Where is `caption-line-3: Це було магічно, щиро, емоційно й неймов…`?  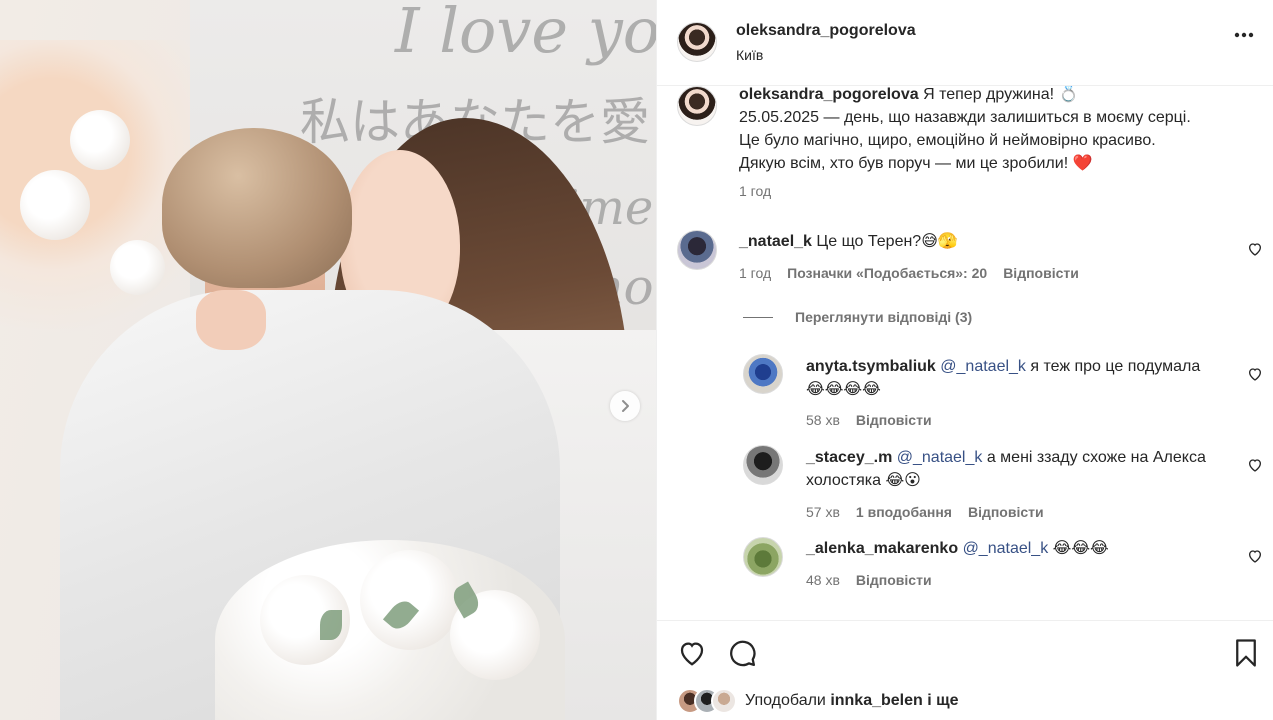 caption-line-3: Це було магічно, щиро, емоційно й неймов… is located at coordinates (947, 140).